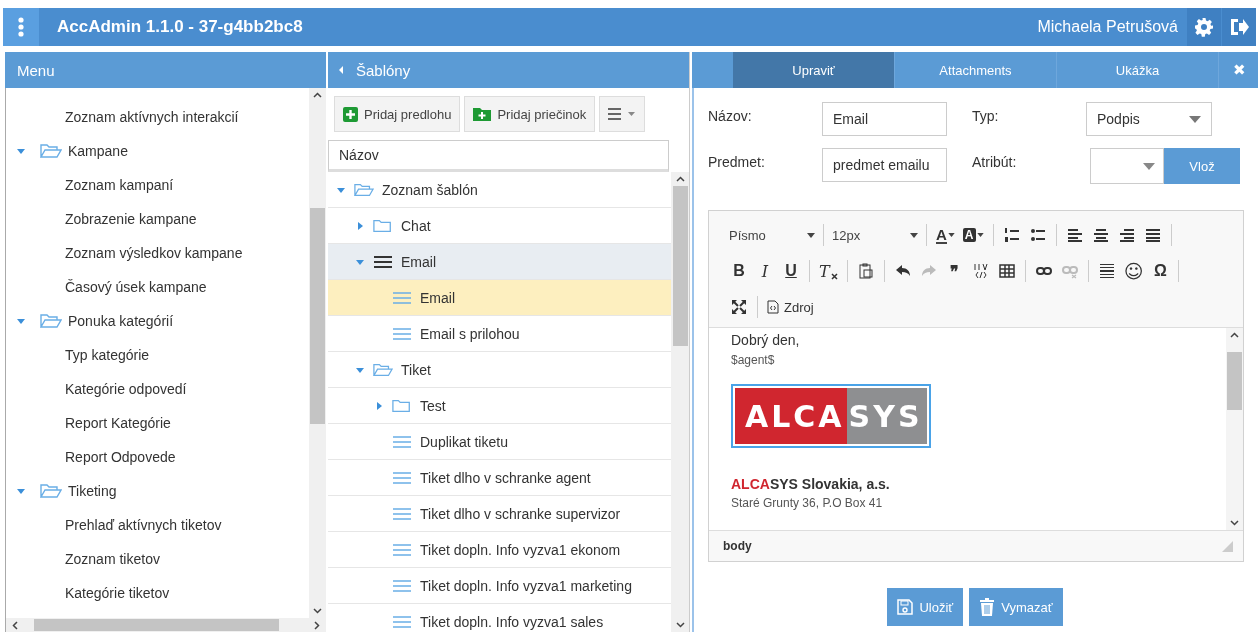 Image resolution: width=1258 pixels, height=632 pixels. What do you see at coordinates (157, 287) in the screenshot?
I see `menu-item: Časový úsek kampane` at bounding box center [157, 287].